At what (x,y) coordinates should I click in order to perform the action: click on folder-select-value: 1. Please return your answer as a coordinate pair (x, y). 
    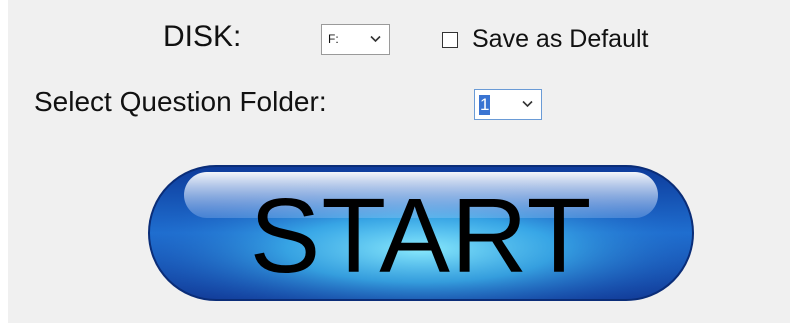
    Looking at the image, I should click on (485, 105).